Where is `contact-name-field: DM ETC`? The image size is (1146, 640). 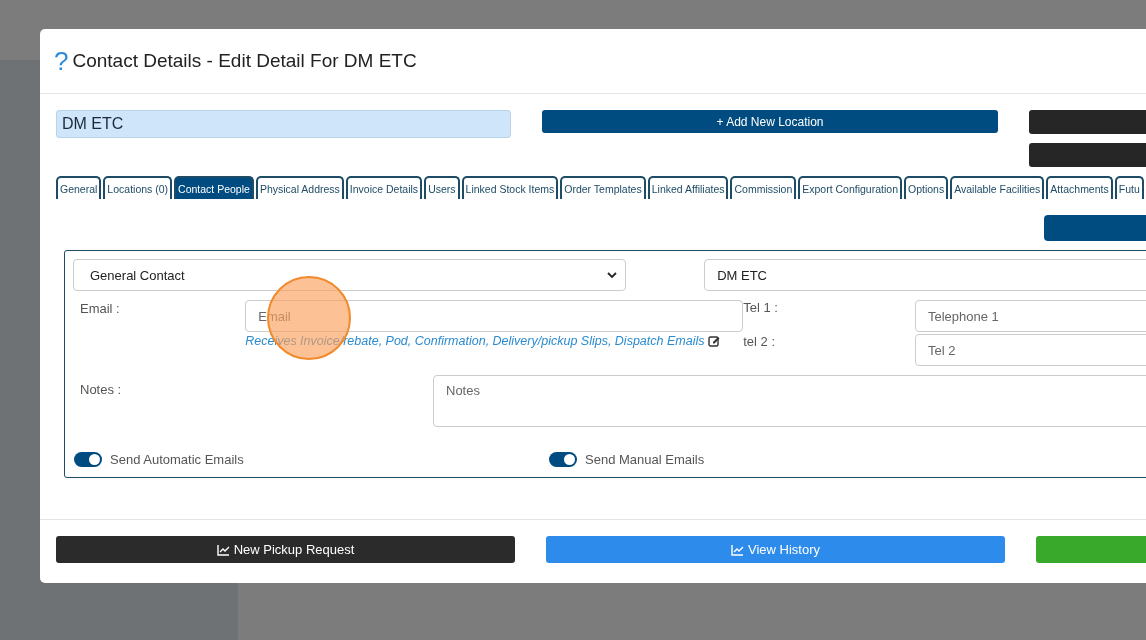
contact-name-field: DM ETC is located at coordinates (925, 275).